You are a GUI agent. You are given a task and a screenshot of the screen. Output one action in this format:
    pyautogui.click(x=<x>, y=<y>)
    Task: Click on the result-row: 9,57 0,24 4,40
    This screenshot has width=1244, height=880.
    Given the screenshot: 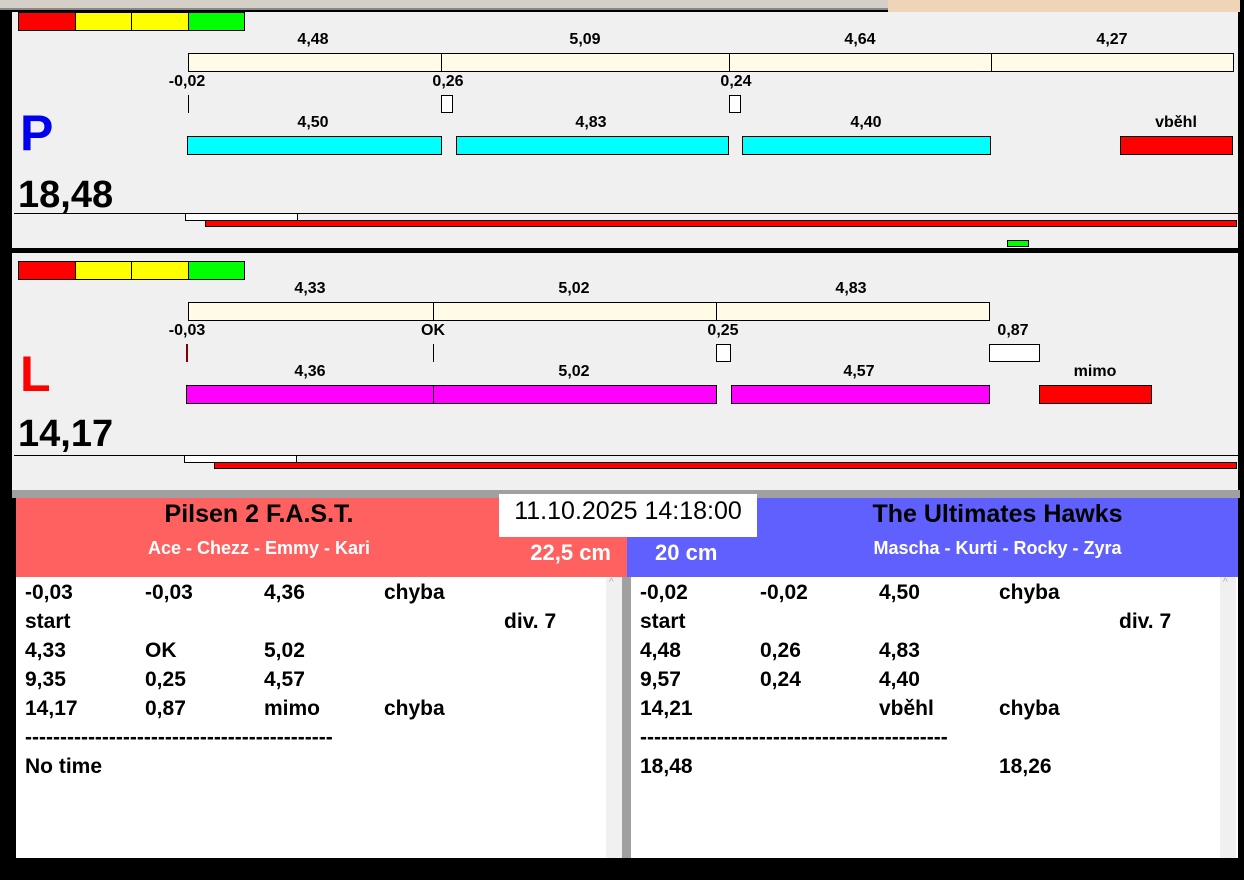 What is the action you would take?
    pyautogui.click(x=934, y=682)
    